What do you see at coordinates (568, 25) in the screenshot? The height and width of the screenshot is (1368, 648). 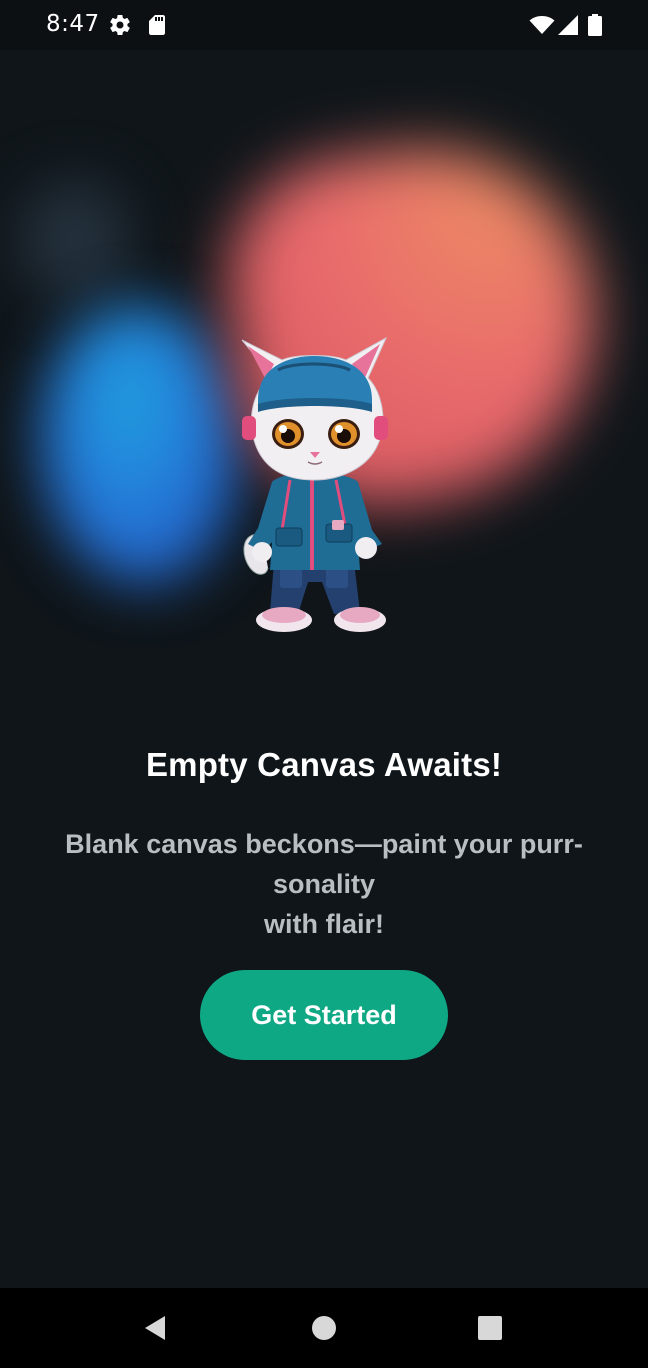 I see `signal-icon` at bounding box center [568, 25].